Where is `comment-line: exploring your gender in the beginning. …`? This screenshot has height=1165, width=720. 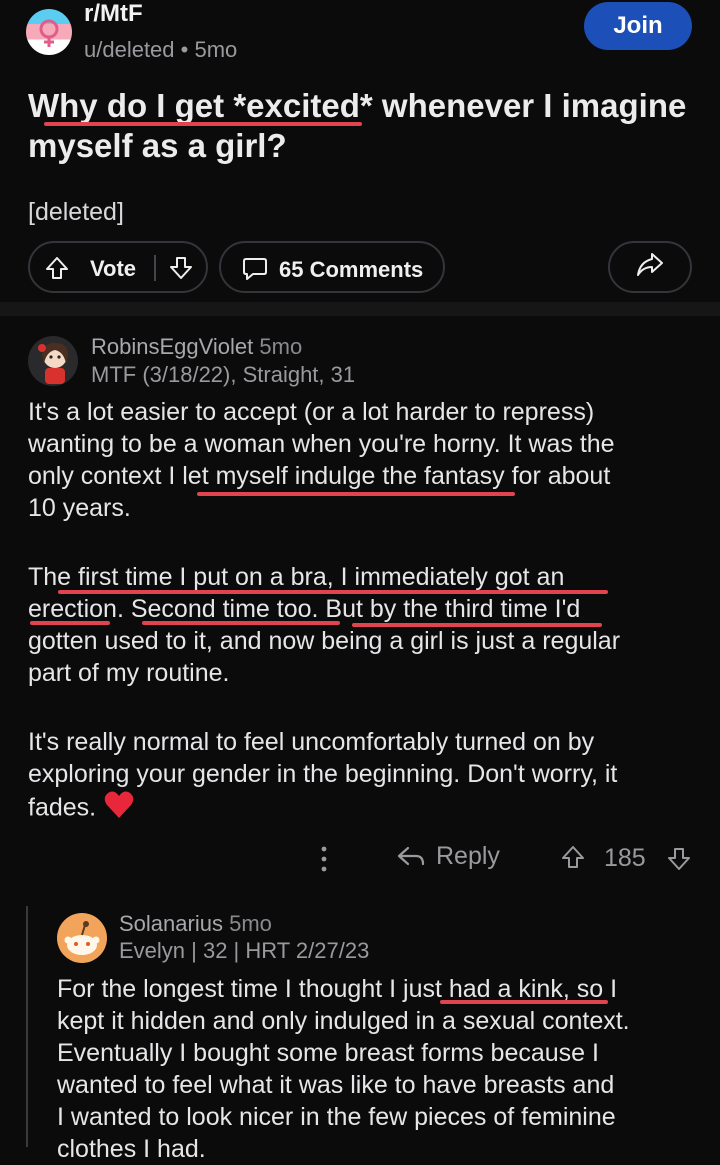 comment-line: exploring your gender in the beginning. … is located at coordinates (323, 774).